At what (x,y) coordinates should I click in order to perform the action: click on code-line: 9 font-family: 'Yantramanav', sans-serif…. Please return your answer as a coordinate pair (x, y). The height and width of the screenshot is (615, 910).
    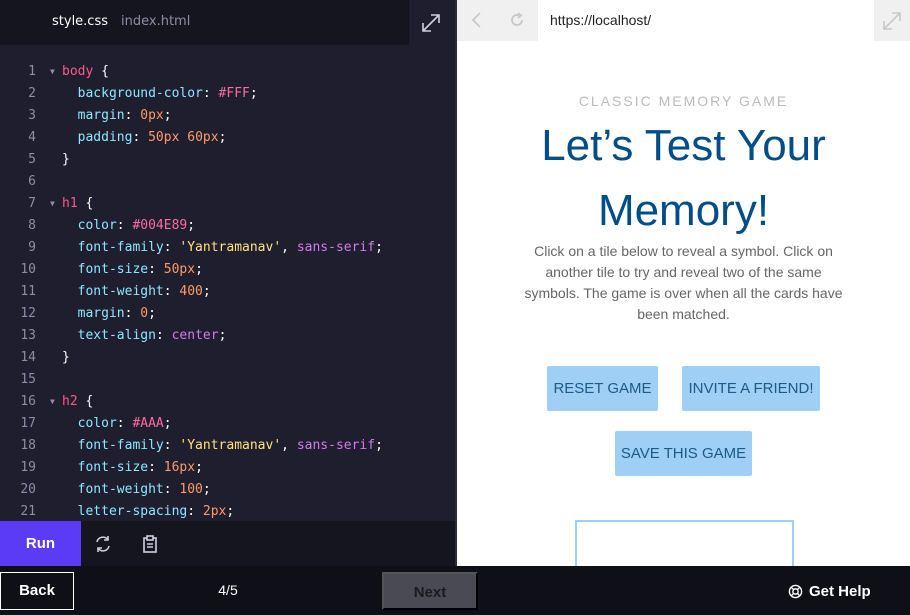
    Looking at the image, I should click on (227, 248).